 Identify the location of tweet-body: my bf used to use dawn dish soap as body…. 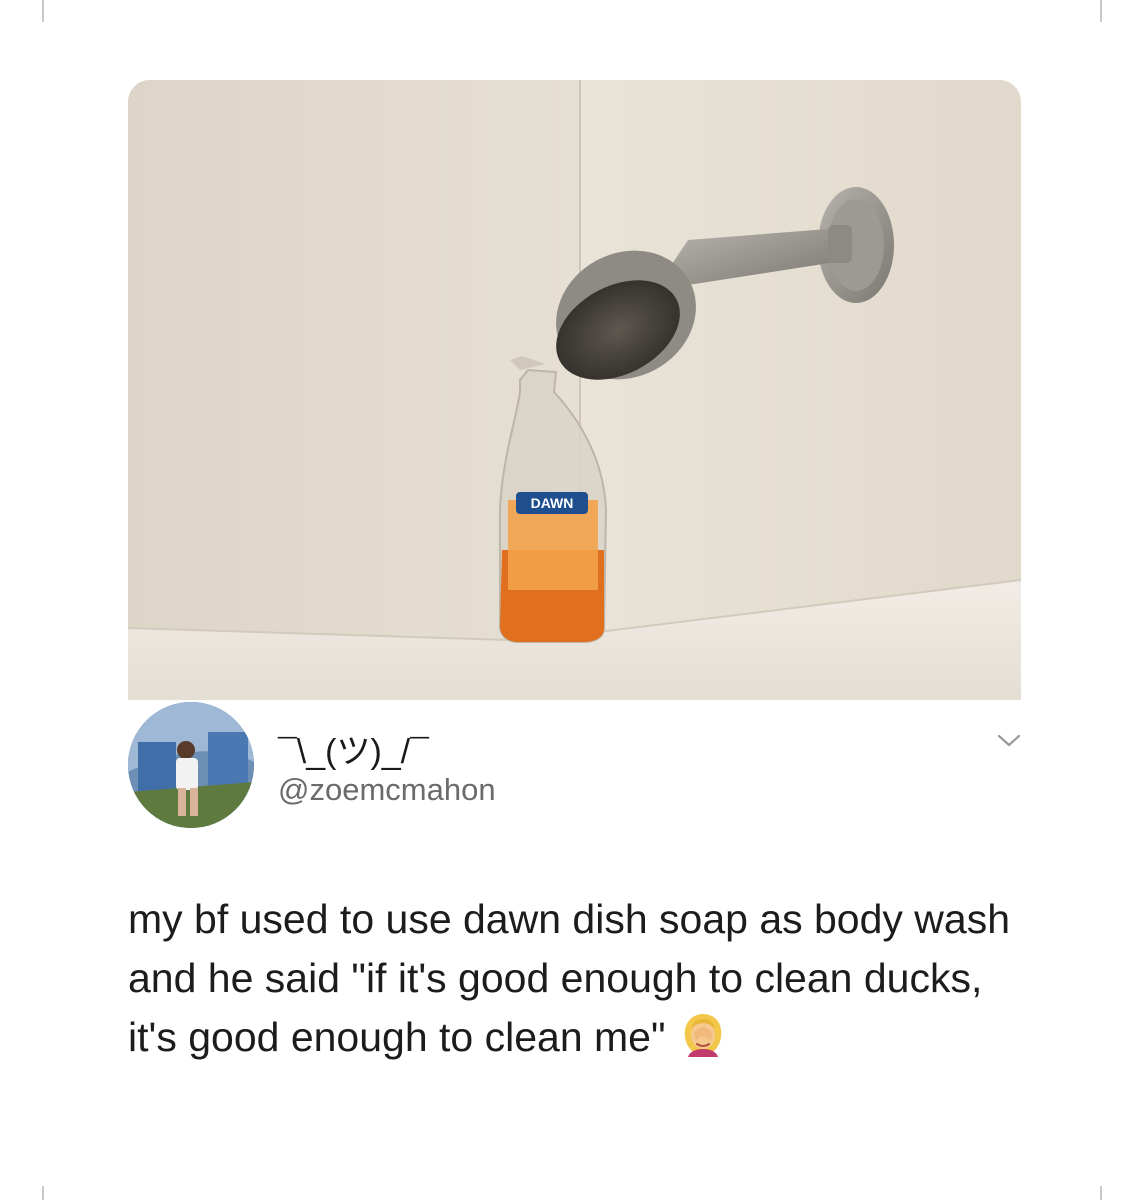
(578, 978).